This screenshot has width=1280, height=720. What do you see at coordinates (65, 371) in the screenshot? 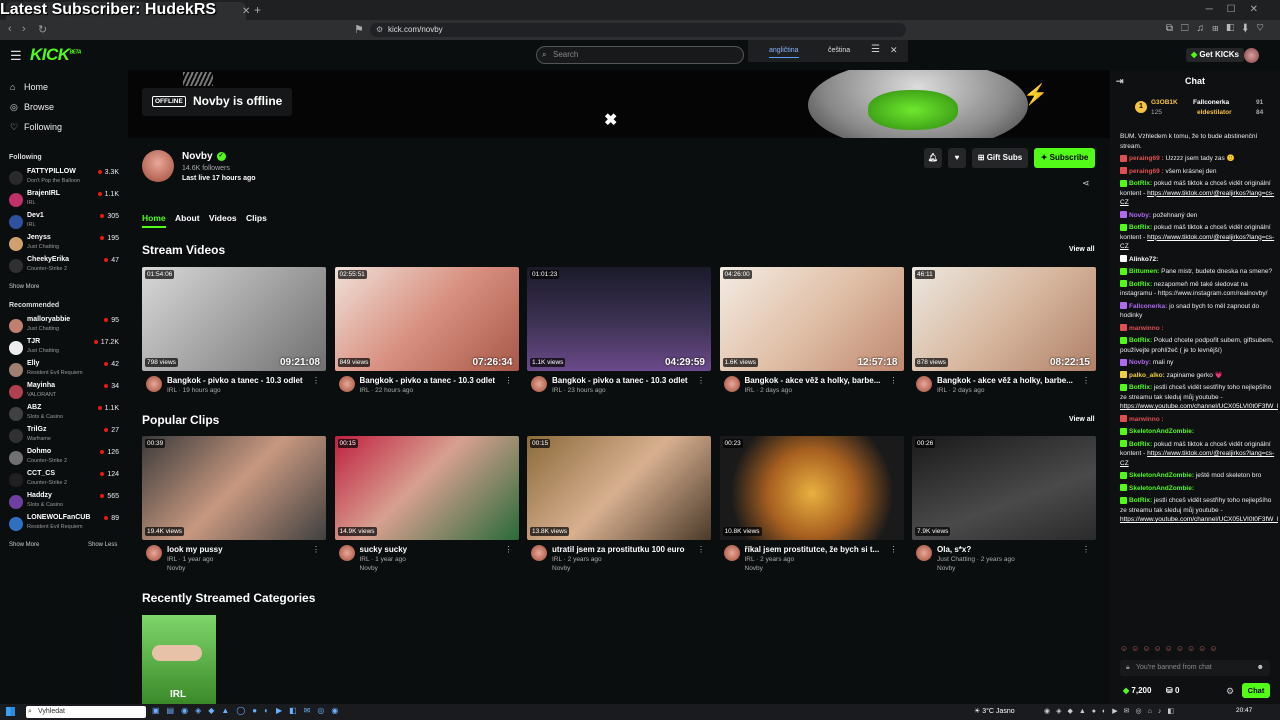
I see `sidebar-channel: Elly Resident Evil Requiem 42` at bounding box center [65, 371].